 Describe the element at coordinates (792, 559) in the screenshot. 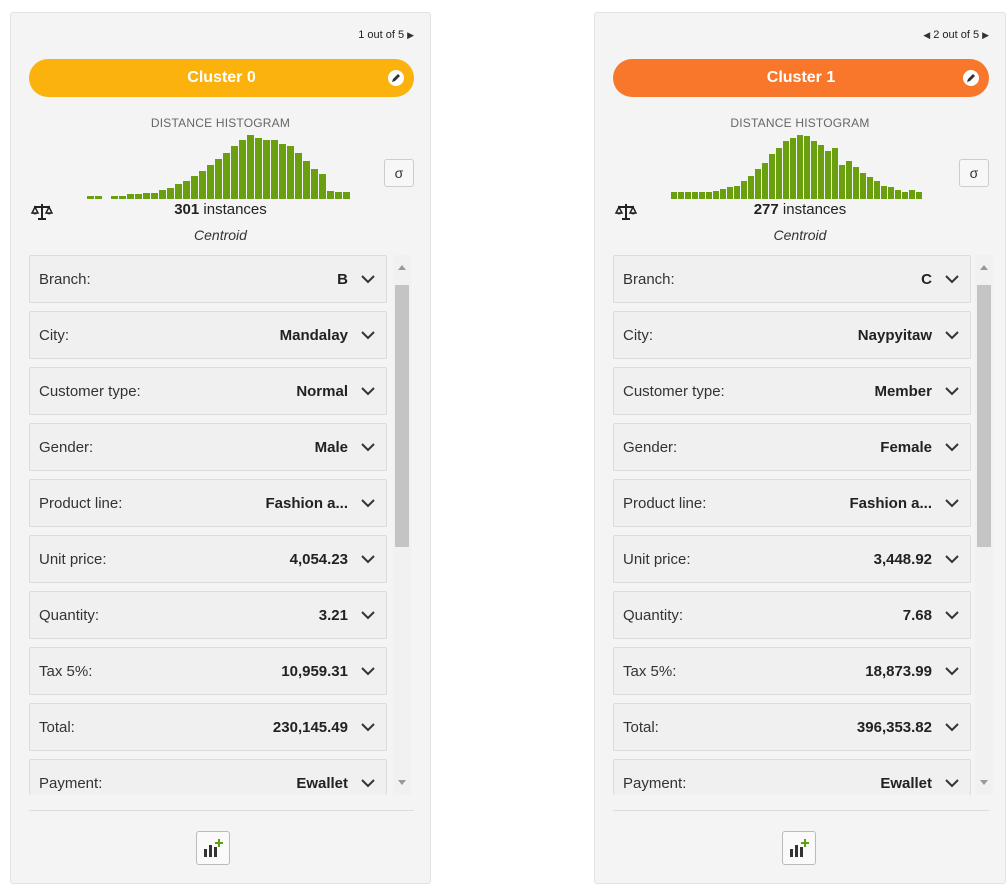

I see `field-row: Unit price: 3,448.92` at that location.